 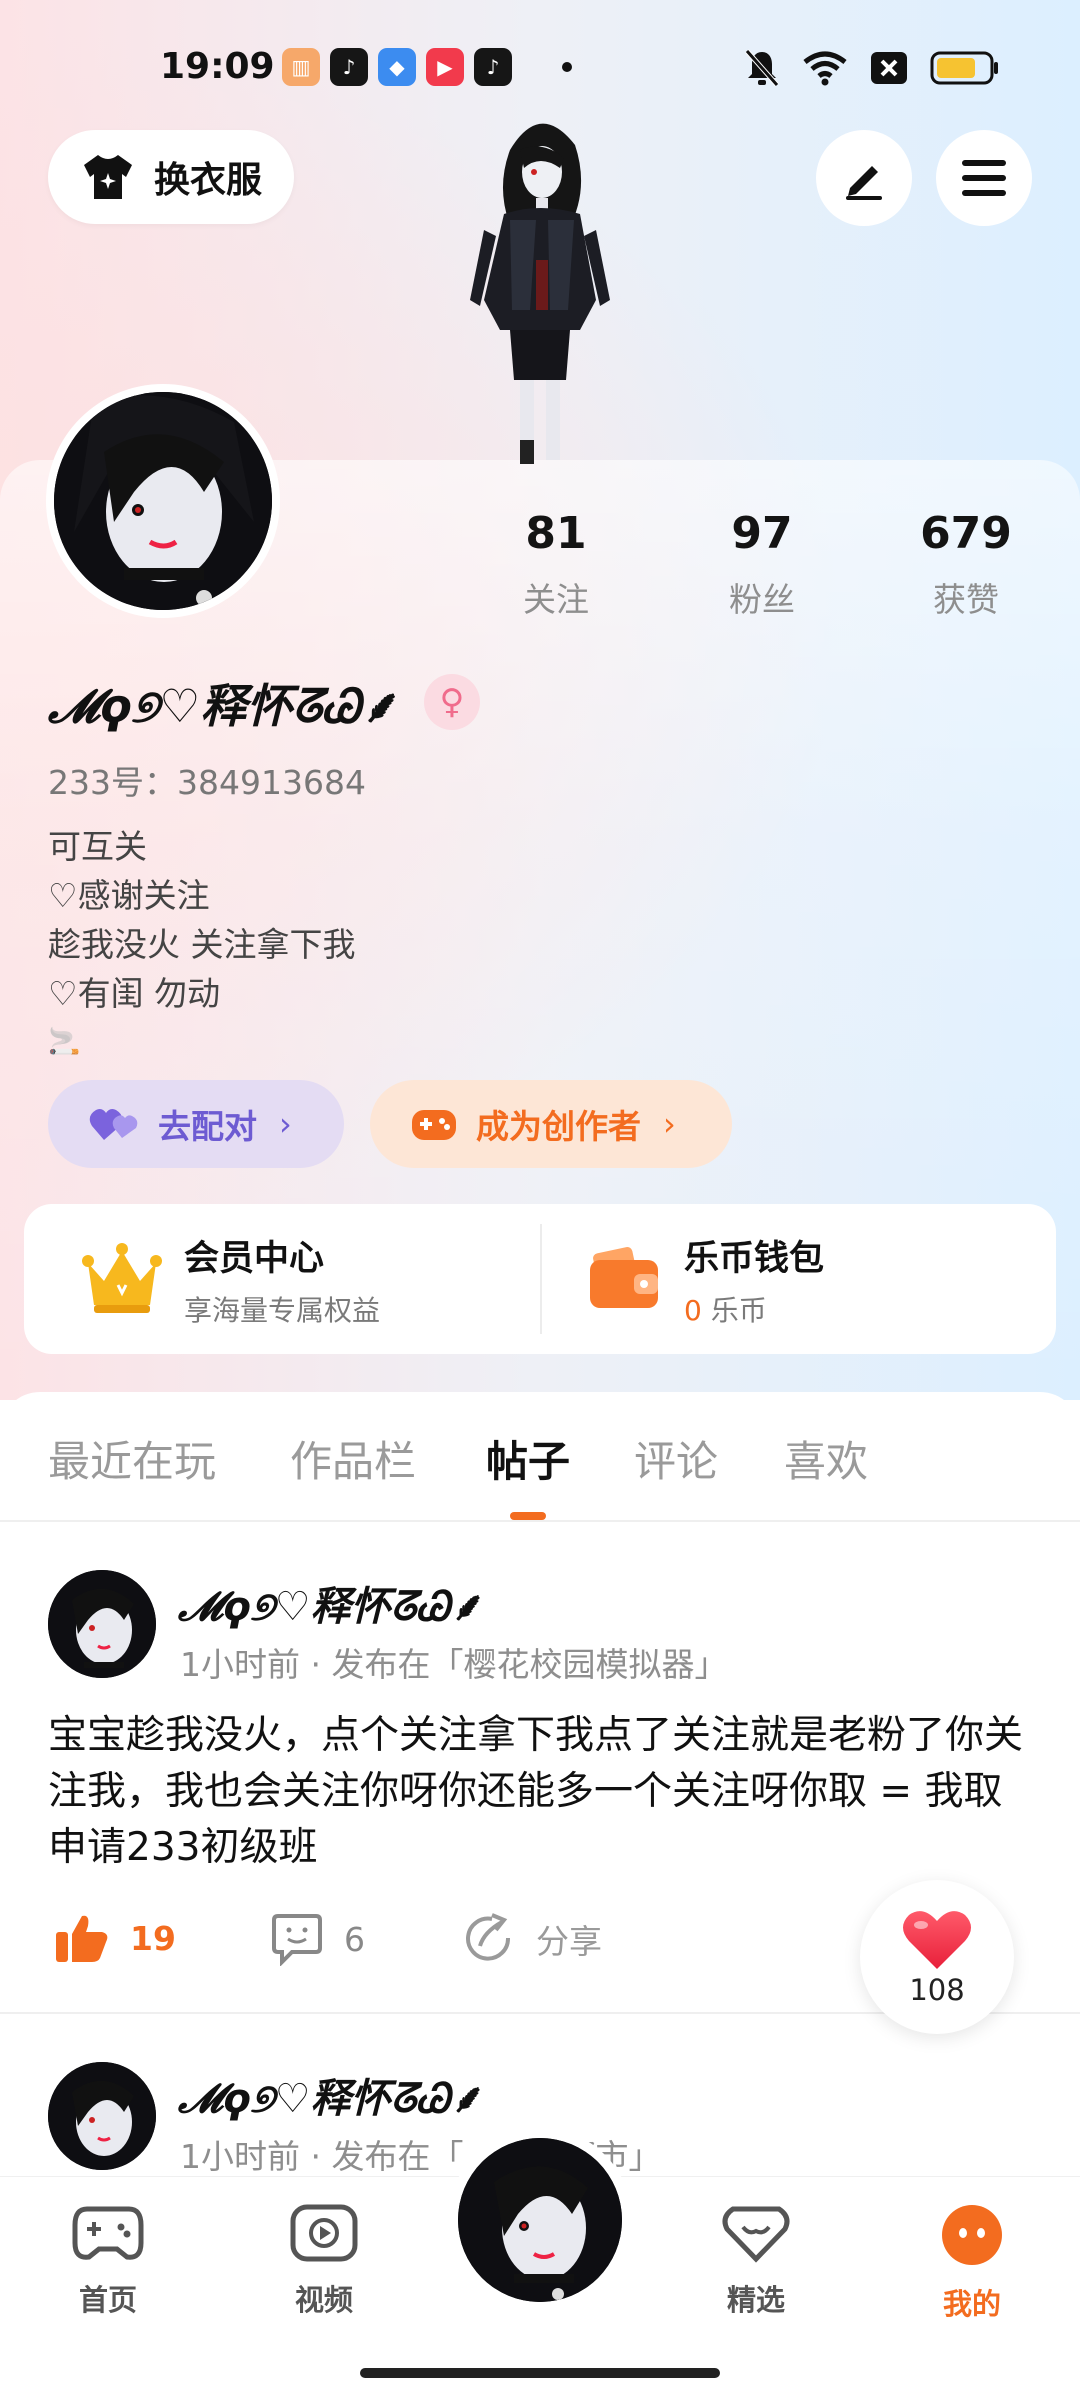 I want to click on mute-icon, so click(x=762, y=68).